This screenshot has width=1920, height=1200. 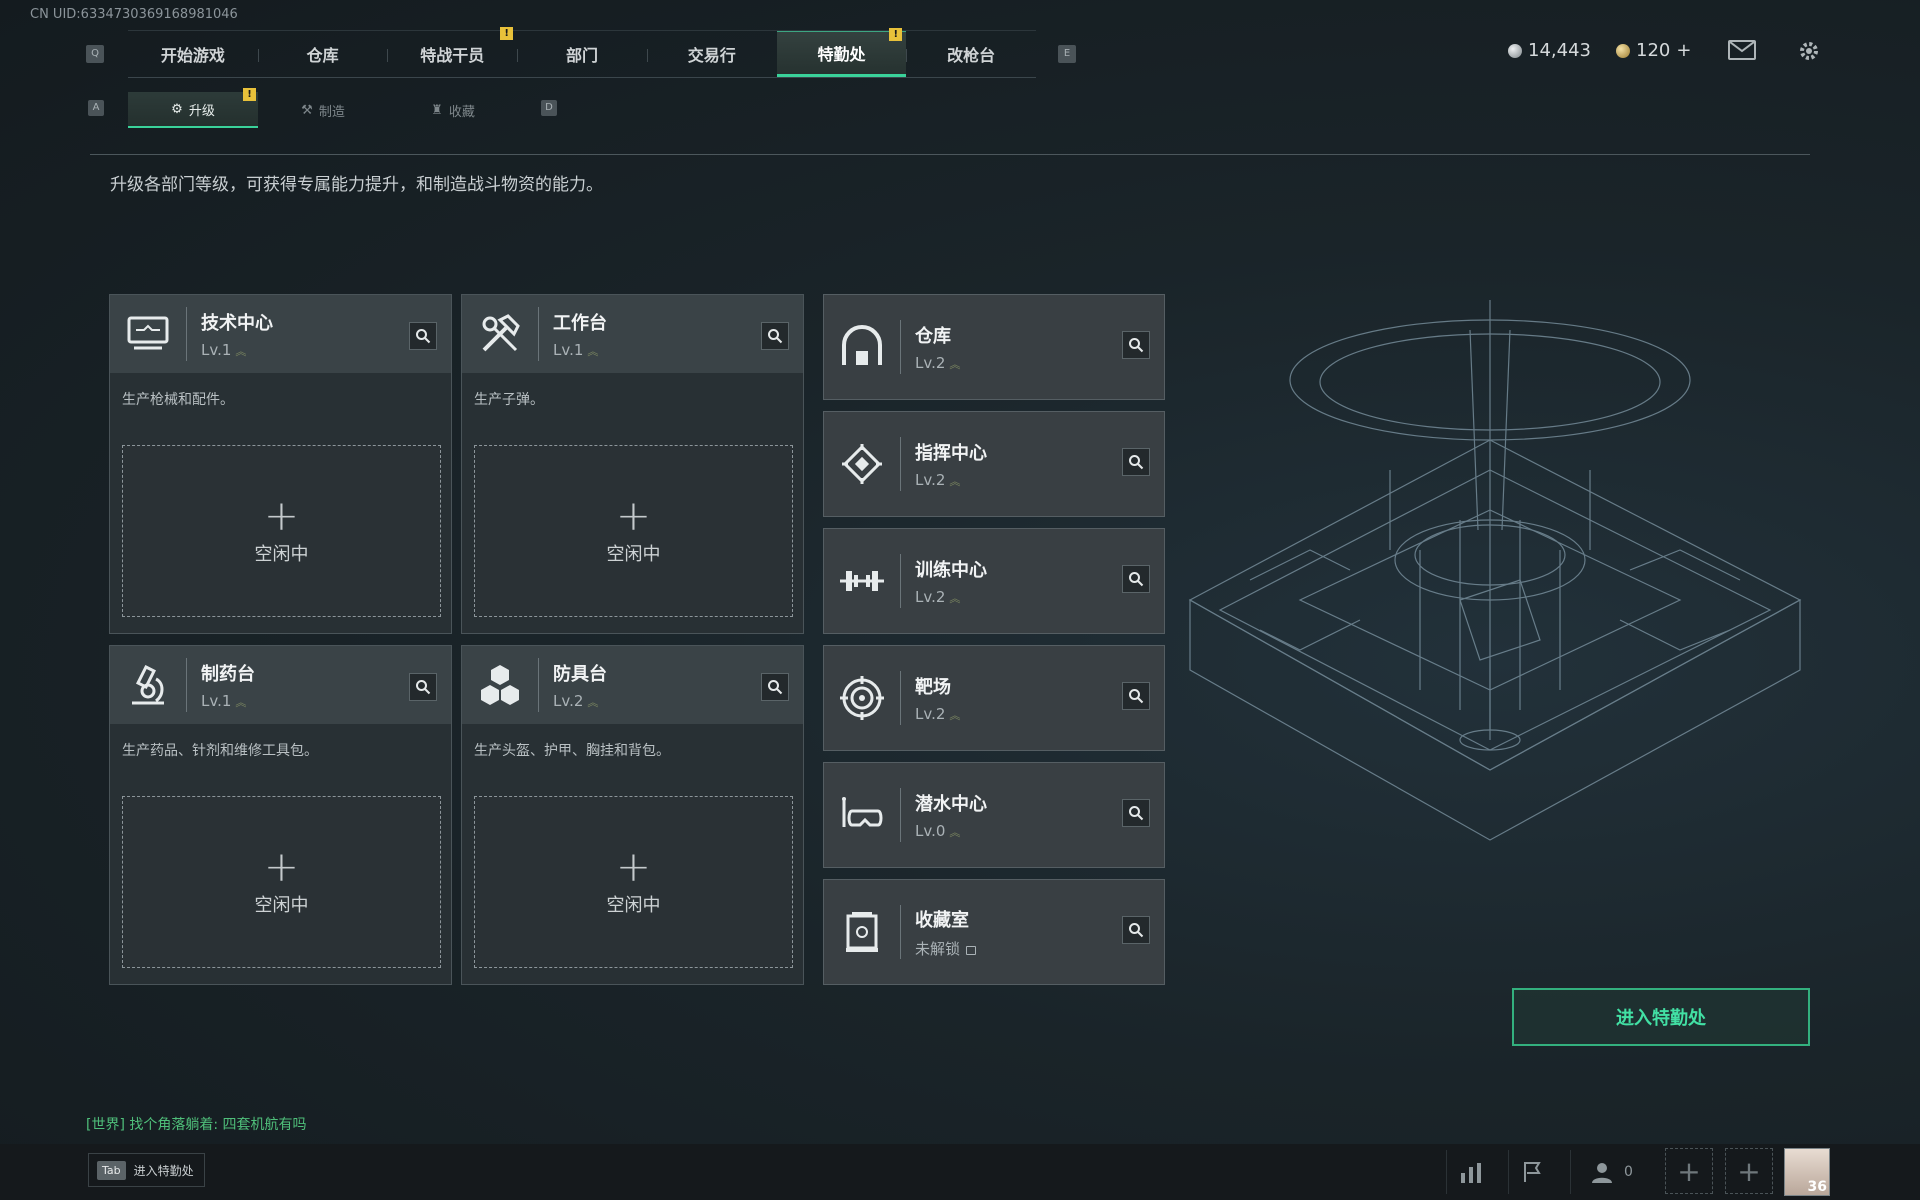 What do you see at coordinates (105, 1125) in the screenshot?
I see `chat-channel: [世界]` at bounding box center [105, 1125].